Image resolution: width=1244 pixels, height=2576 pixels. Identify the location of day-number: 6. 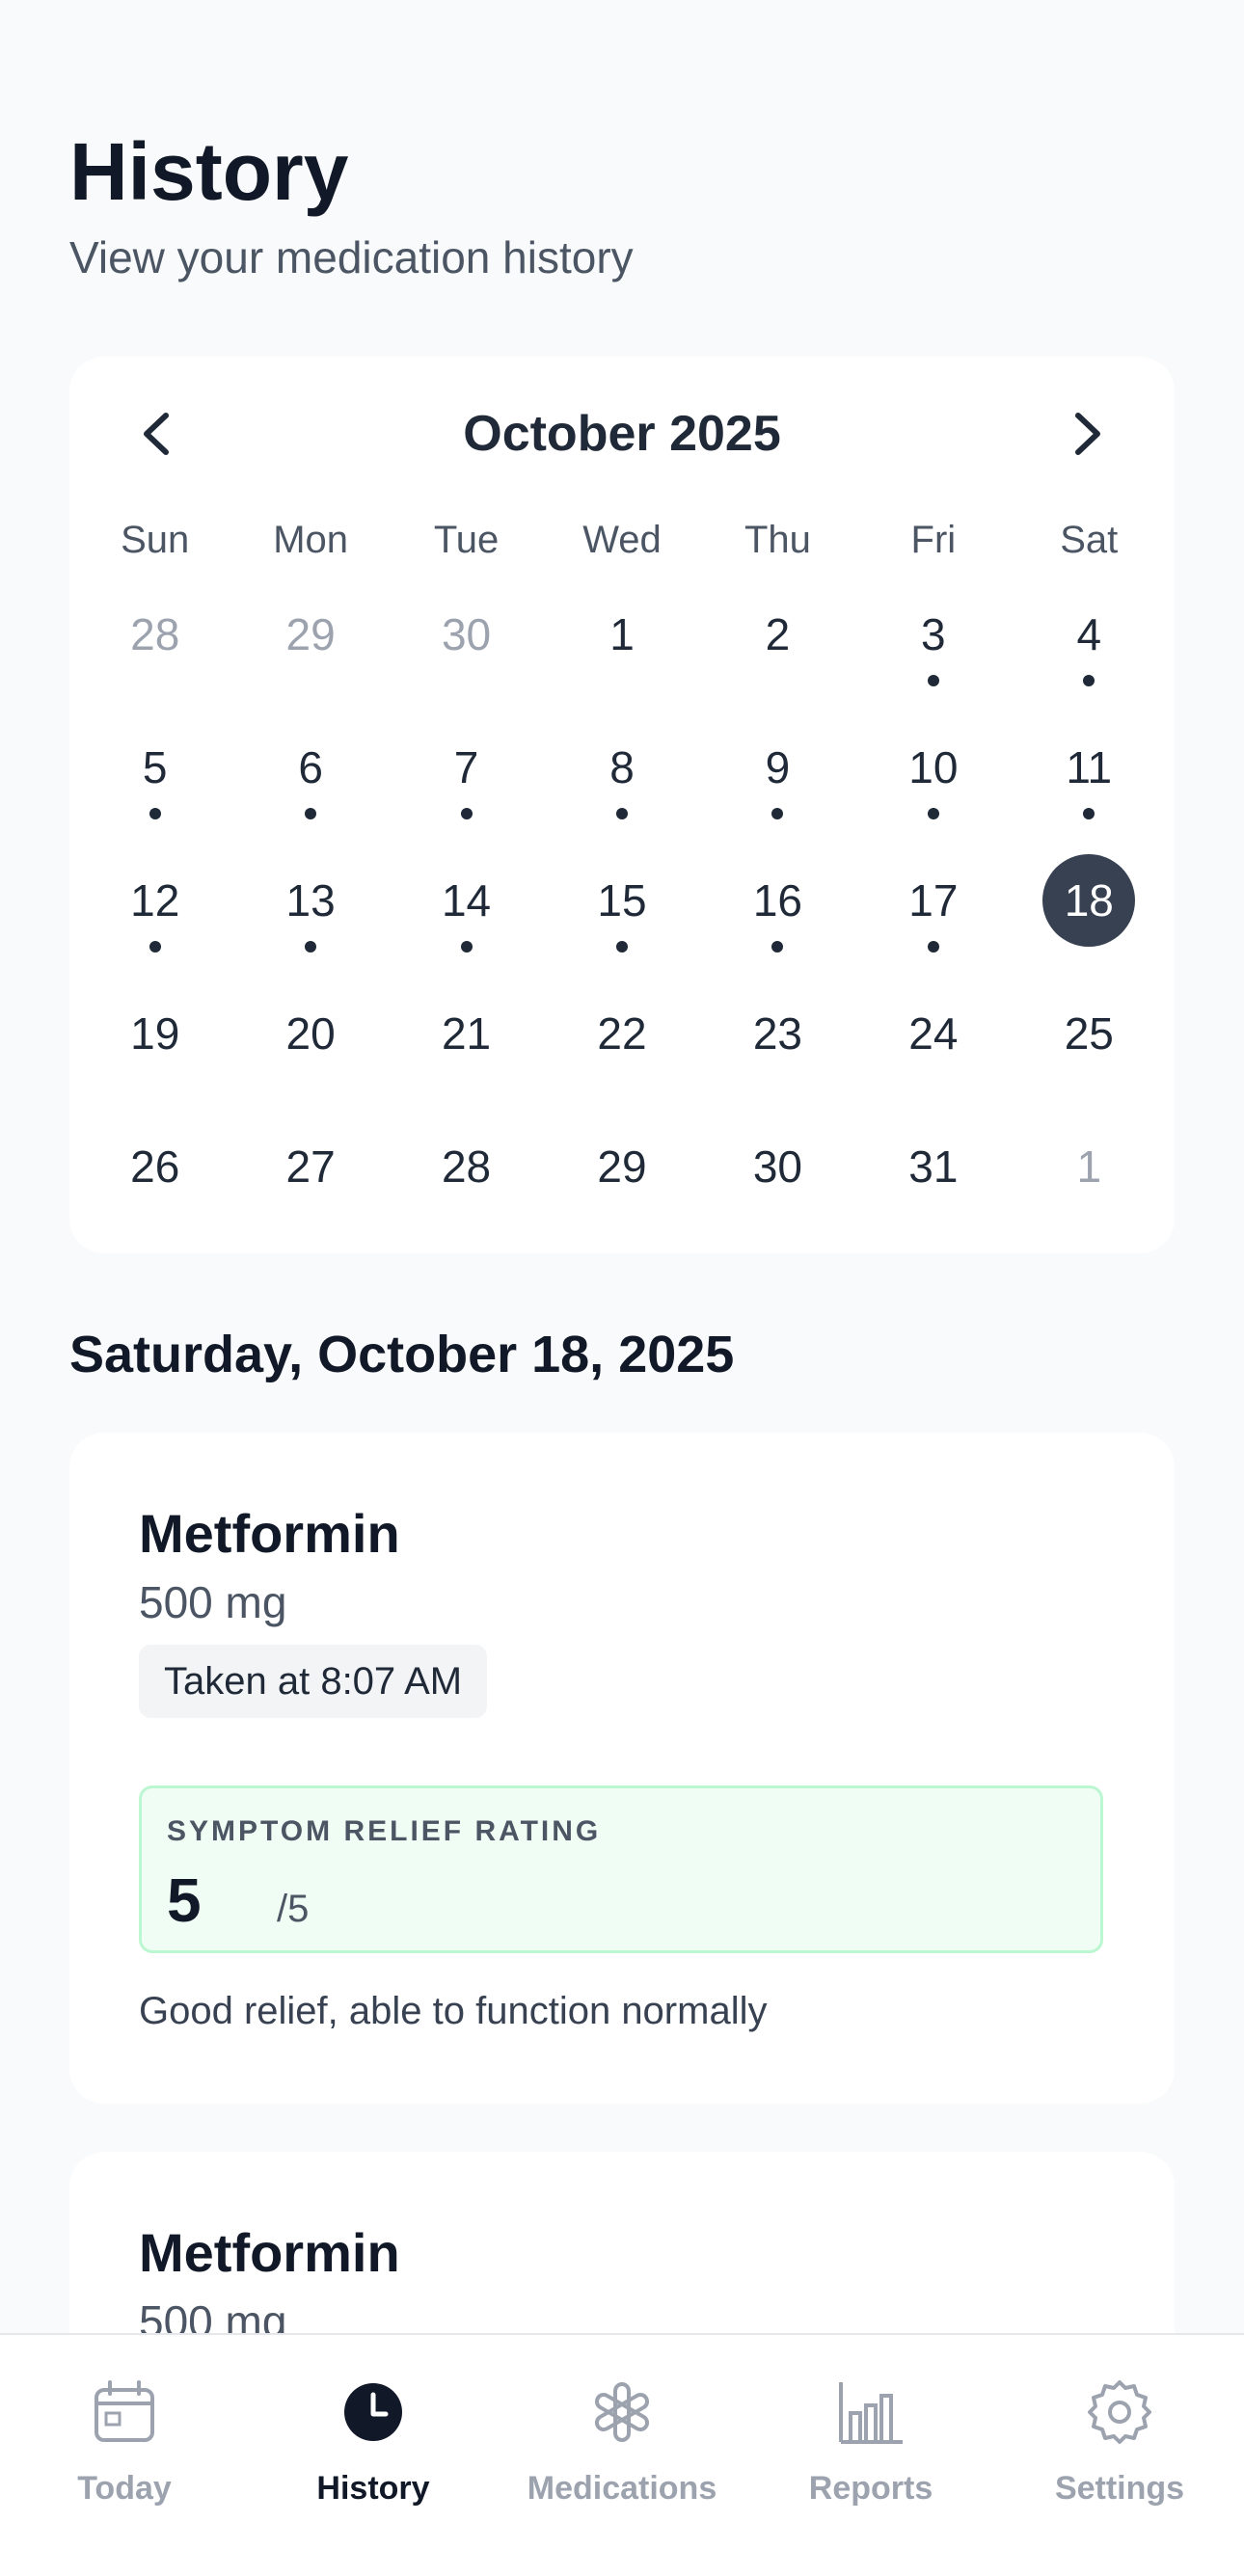
(310, 767).